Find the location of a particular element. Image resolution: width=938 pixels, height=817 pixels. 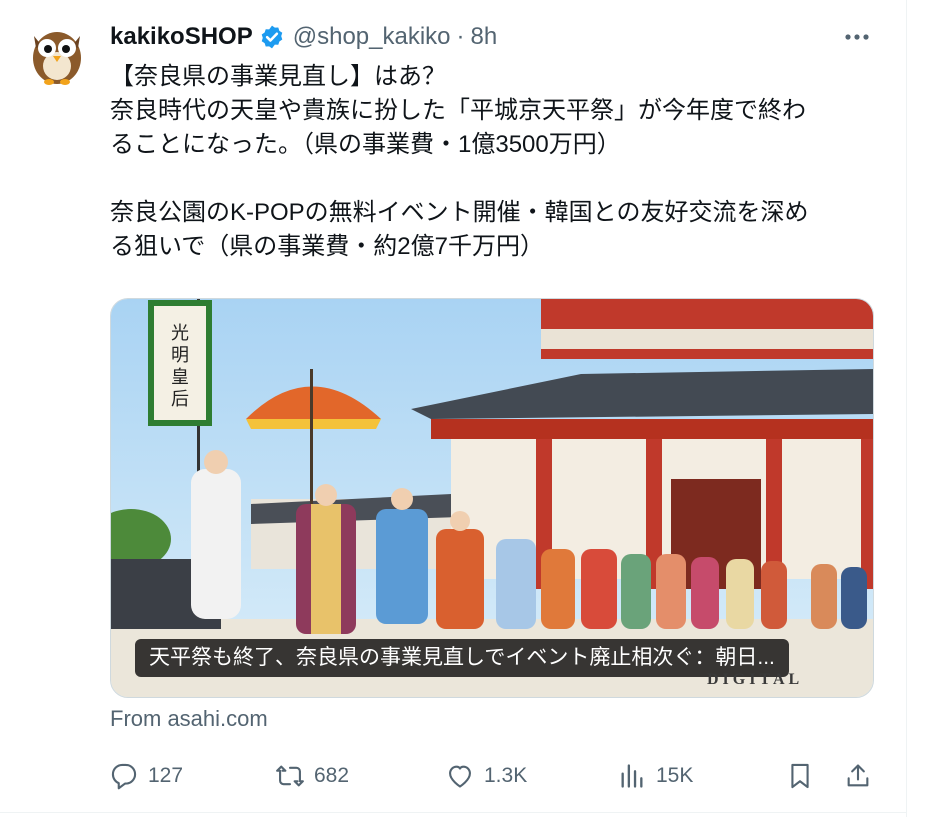

svg-text: 明 is located at coordinates (180, 355).